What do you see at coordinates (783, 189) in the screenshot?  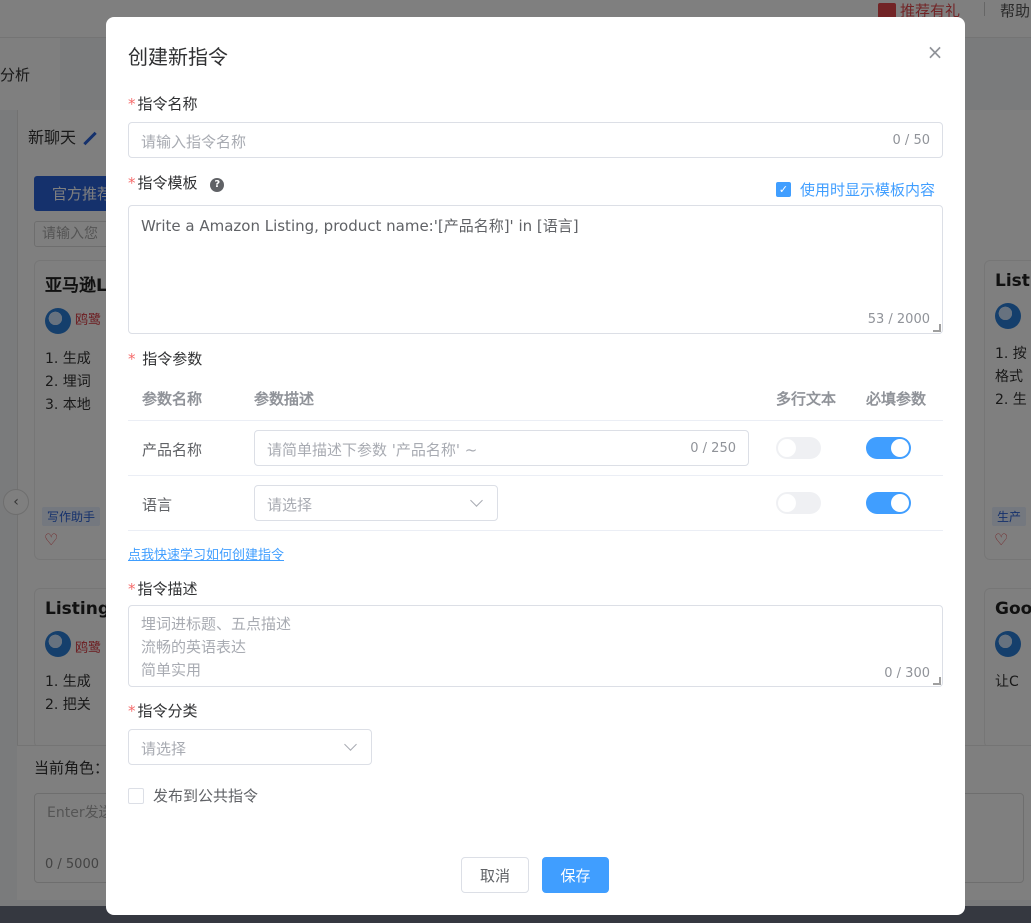 I see `checkbox-checked-icon: ✓` at bounding box center [783, 189].